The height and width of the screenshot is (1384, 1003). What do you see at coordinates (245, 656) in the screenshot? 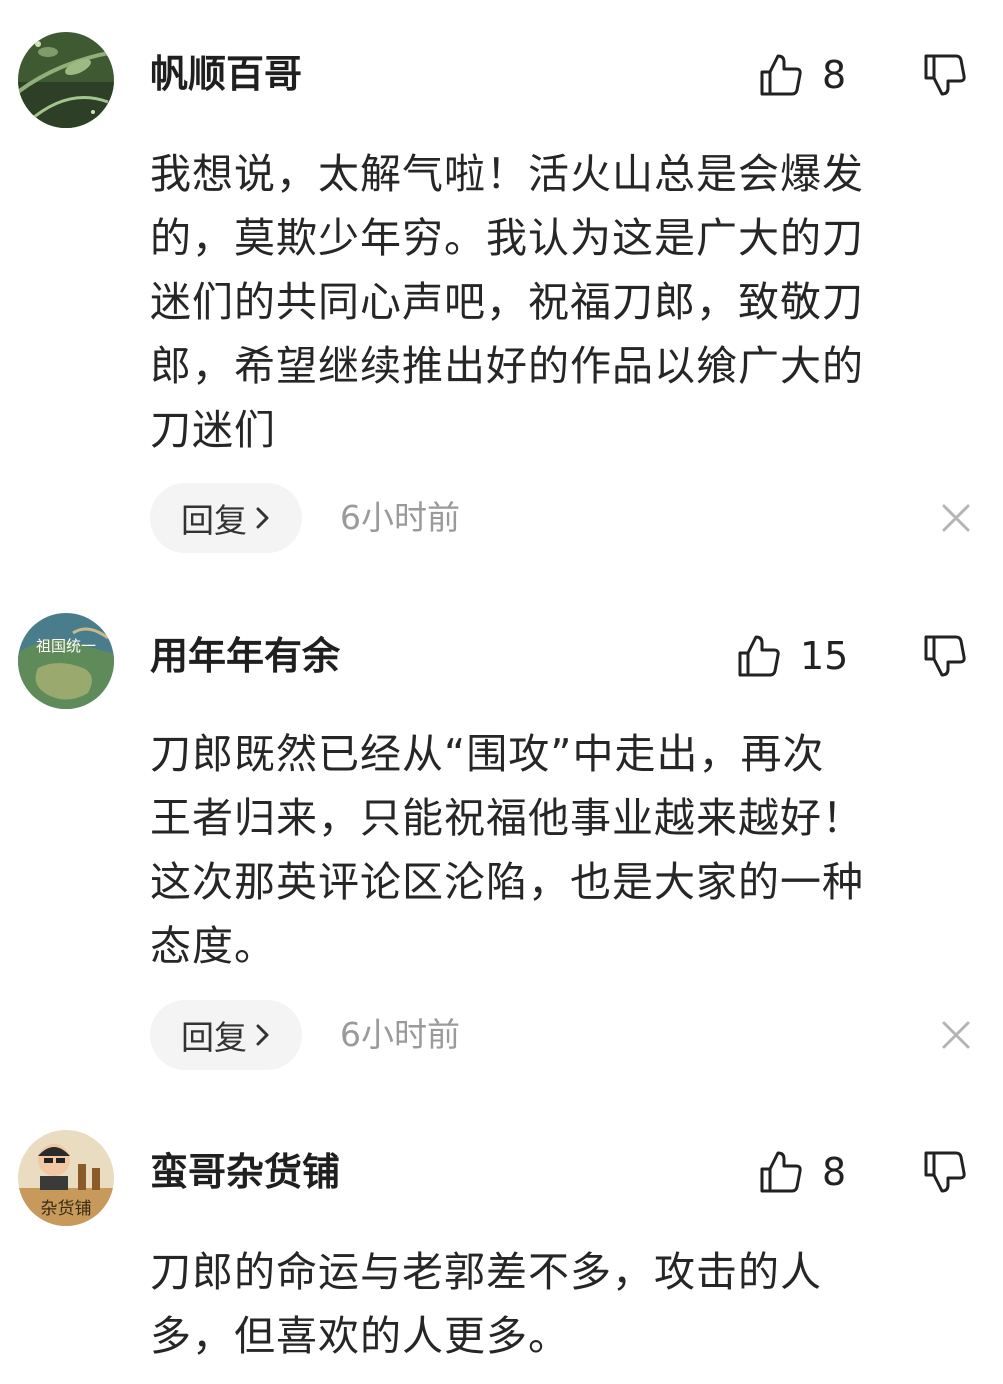
I see `username: 用年年有余` at bounding box center [245, 656].